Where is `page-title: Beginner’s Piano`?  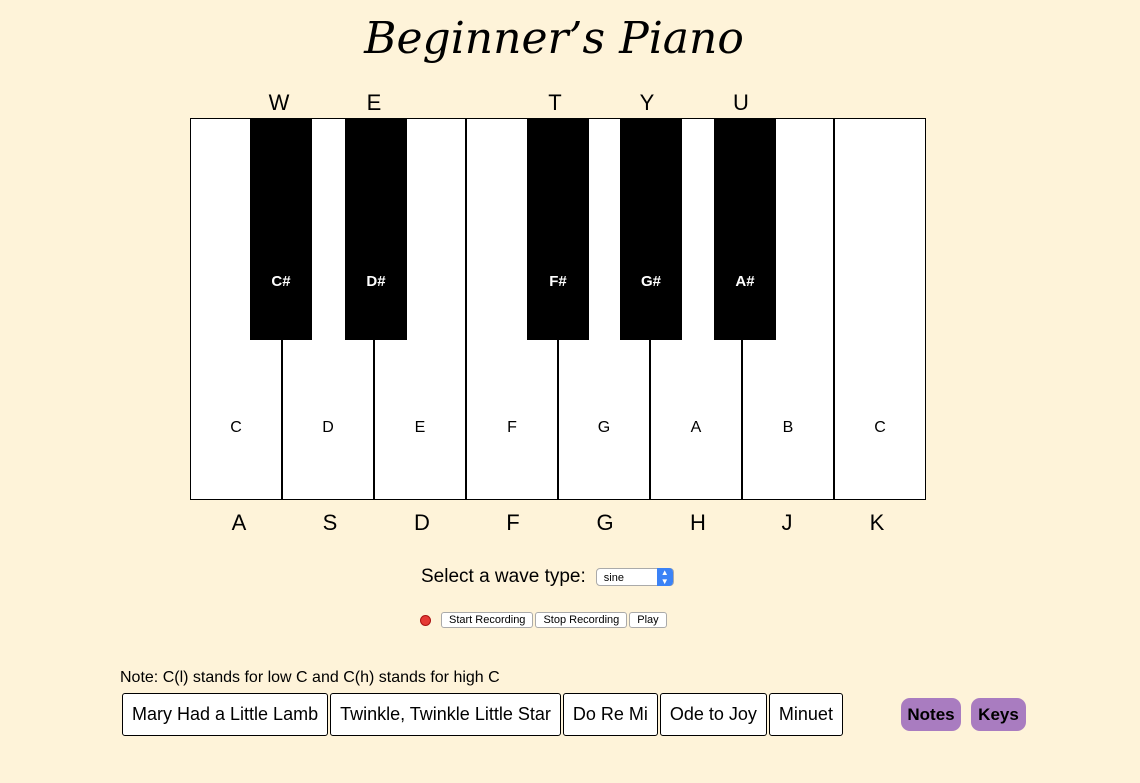
page-title: Beginner’s Piano is located at coordinates (554, 38).